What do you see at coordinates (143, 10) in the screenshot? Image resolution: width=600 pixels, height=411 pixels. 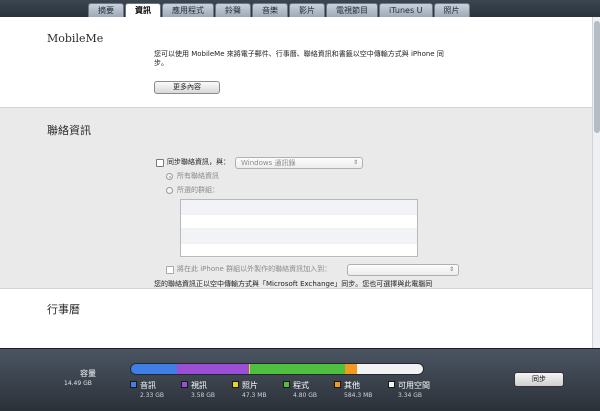 I see `tab-info: 資訊` at bounding box center [143, 10].